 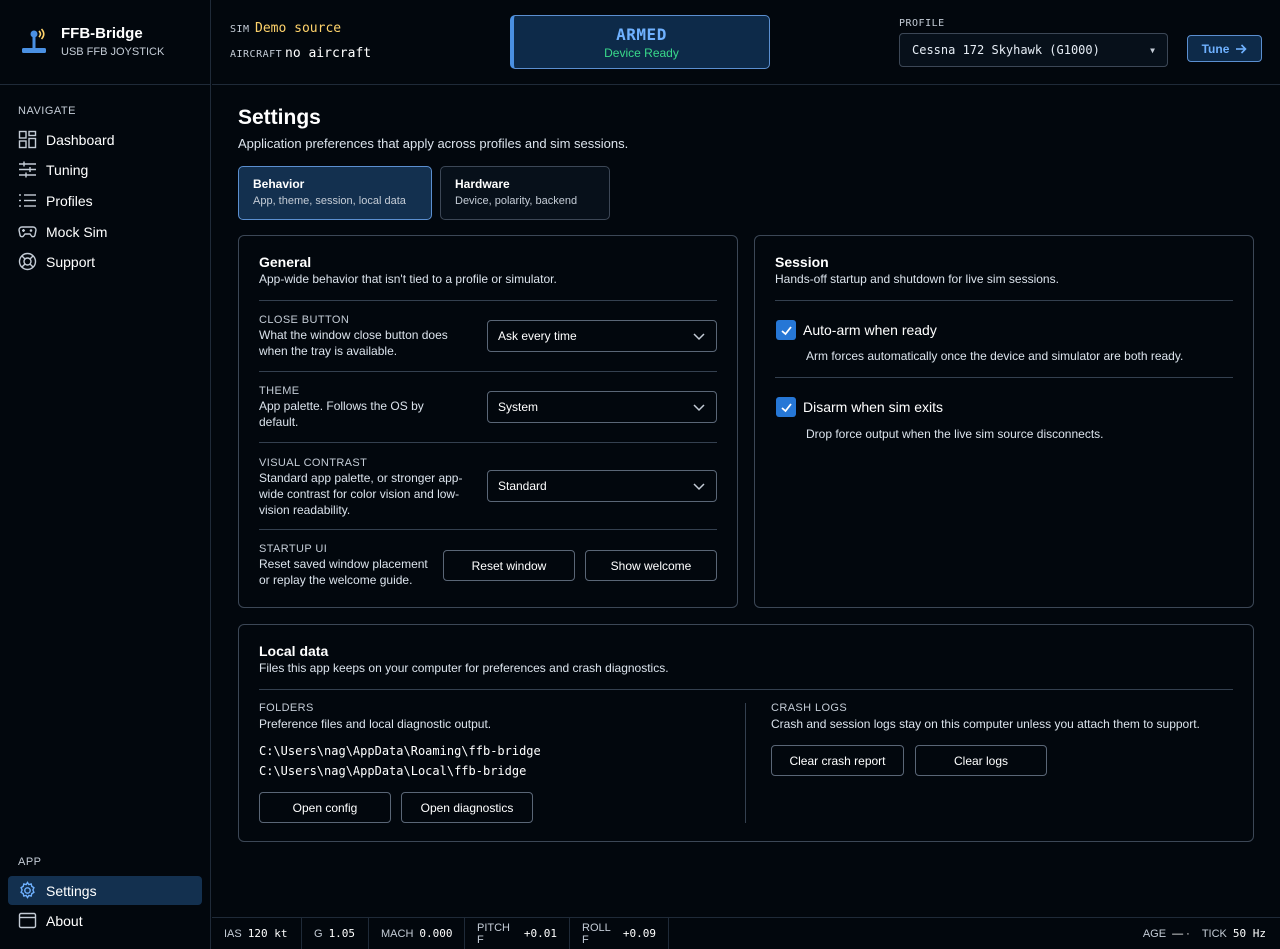 What do you see at coordinates (509, 565) in the screenshot?
I see `reset-window-button: Reset window` at bounding box center [509, 565].